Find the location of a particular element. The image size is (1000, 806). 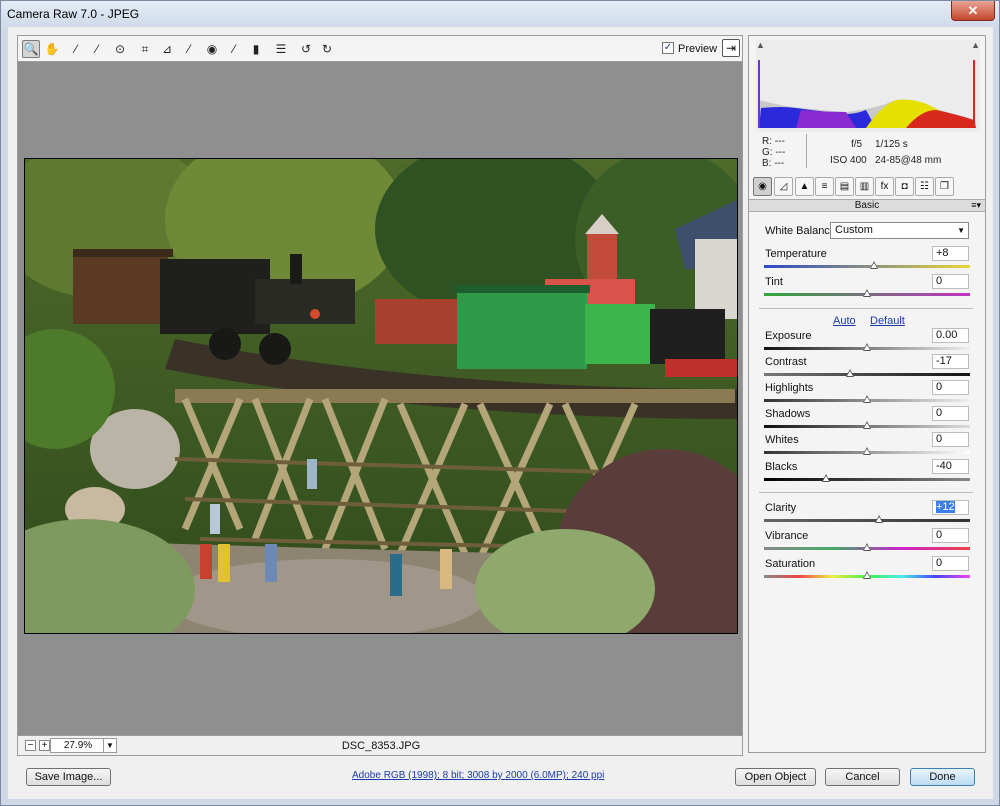

zoom-tool-icon: 🔍 is located at coordinates (31, 49).